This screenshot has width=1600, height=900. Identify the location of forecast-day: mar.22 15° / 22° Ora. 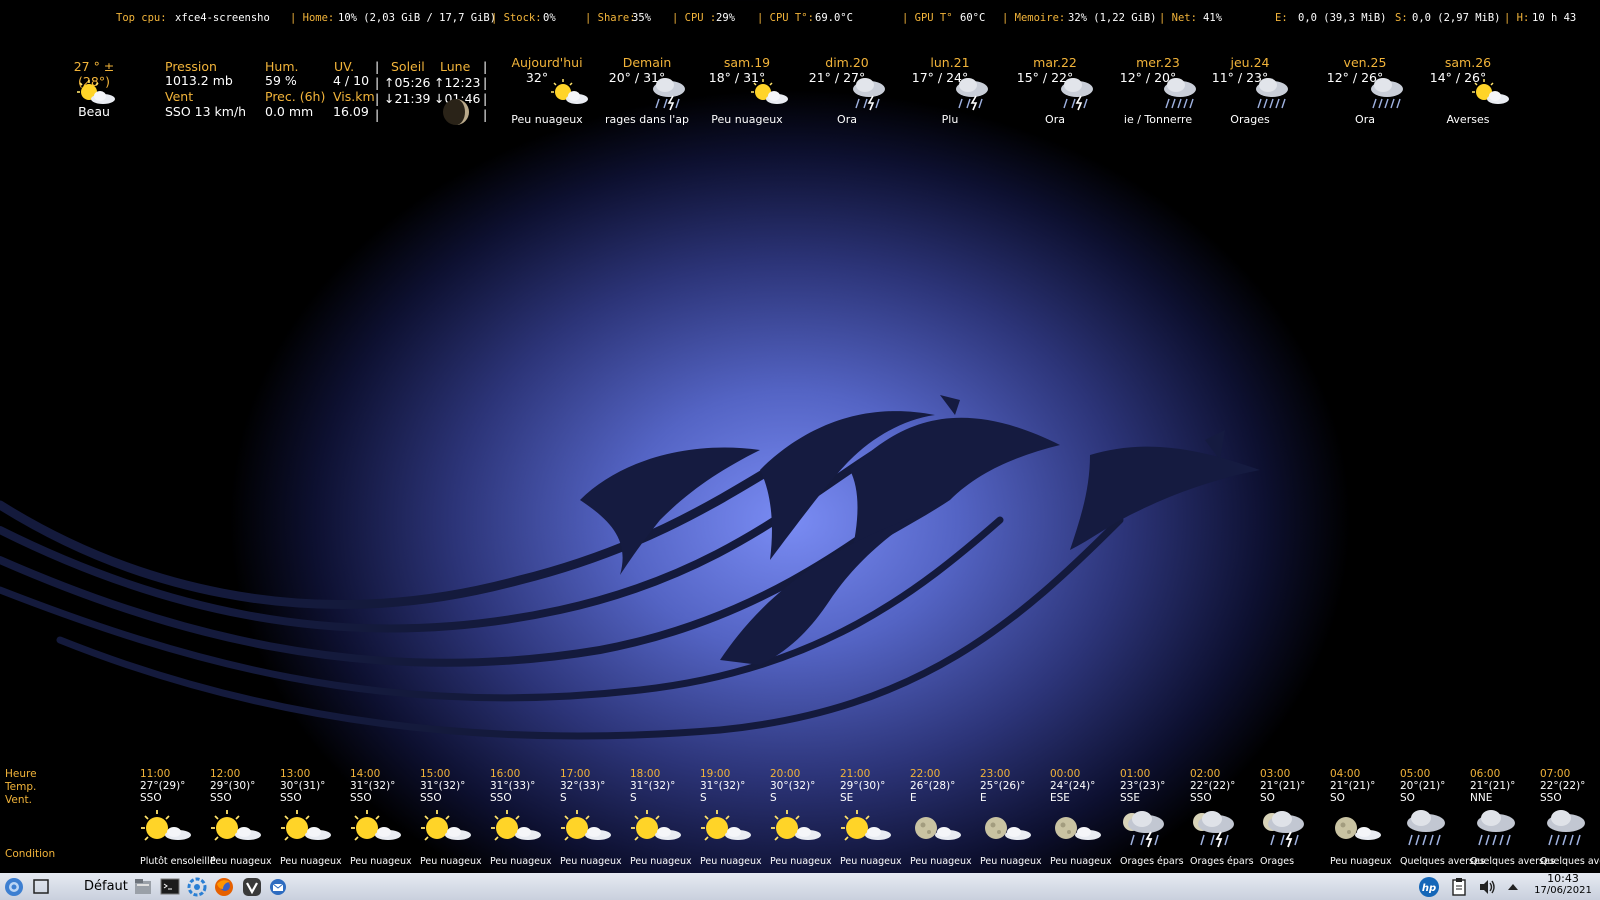
(1055, 92).